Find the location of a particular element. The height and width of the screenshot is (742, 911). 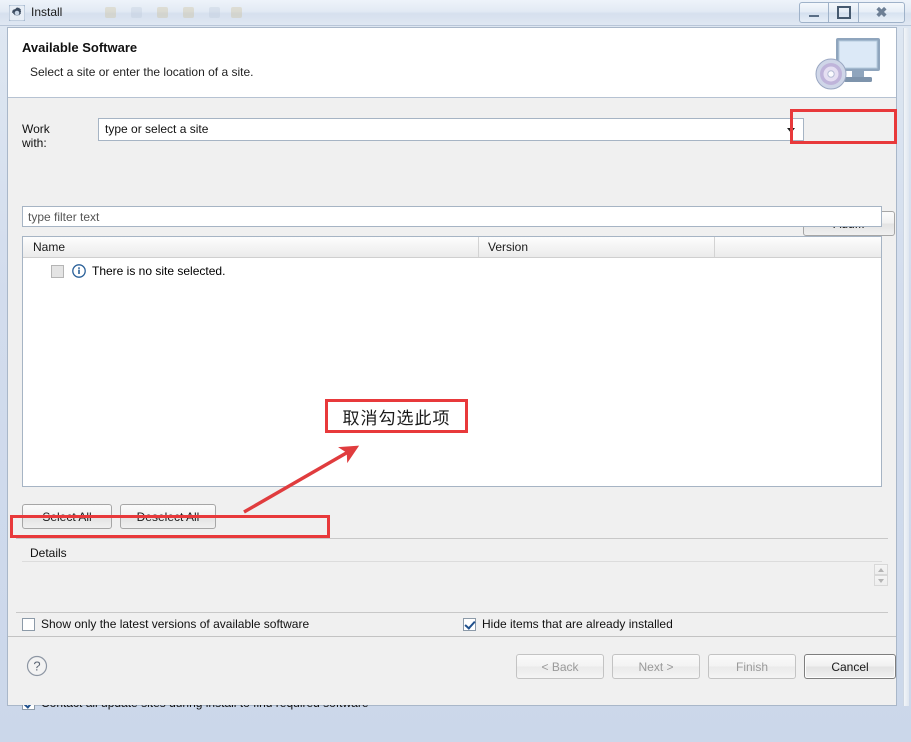

finish-button: Finish is located at coordinates (752, 666).